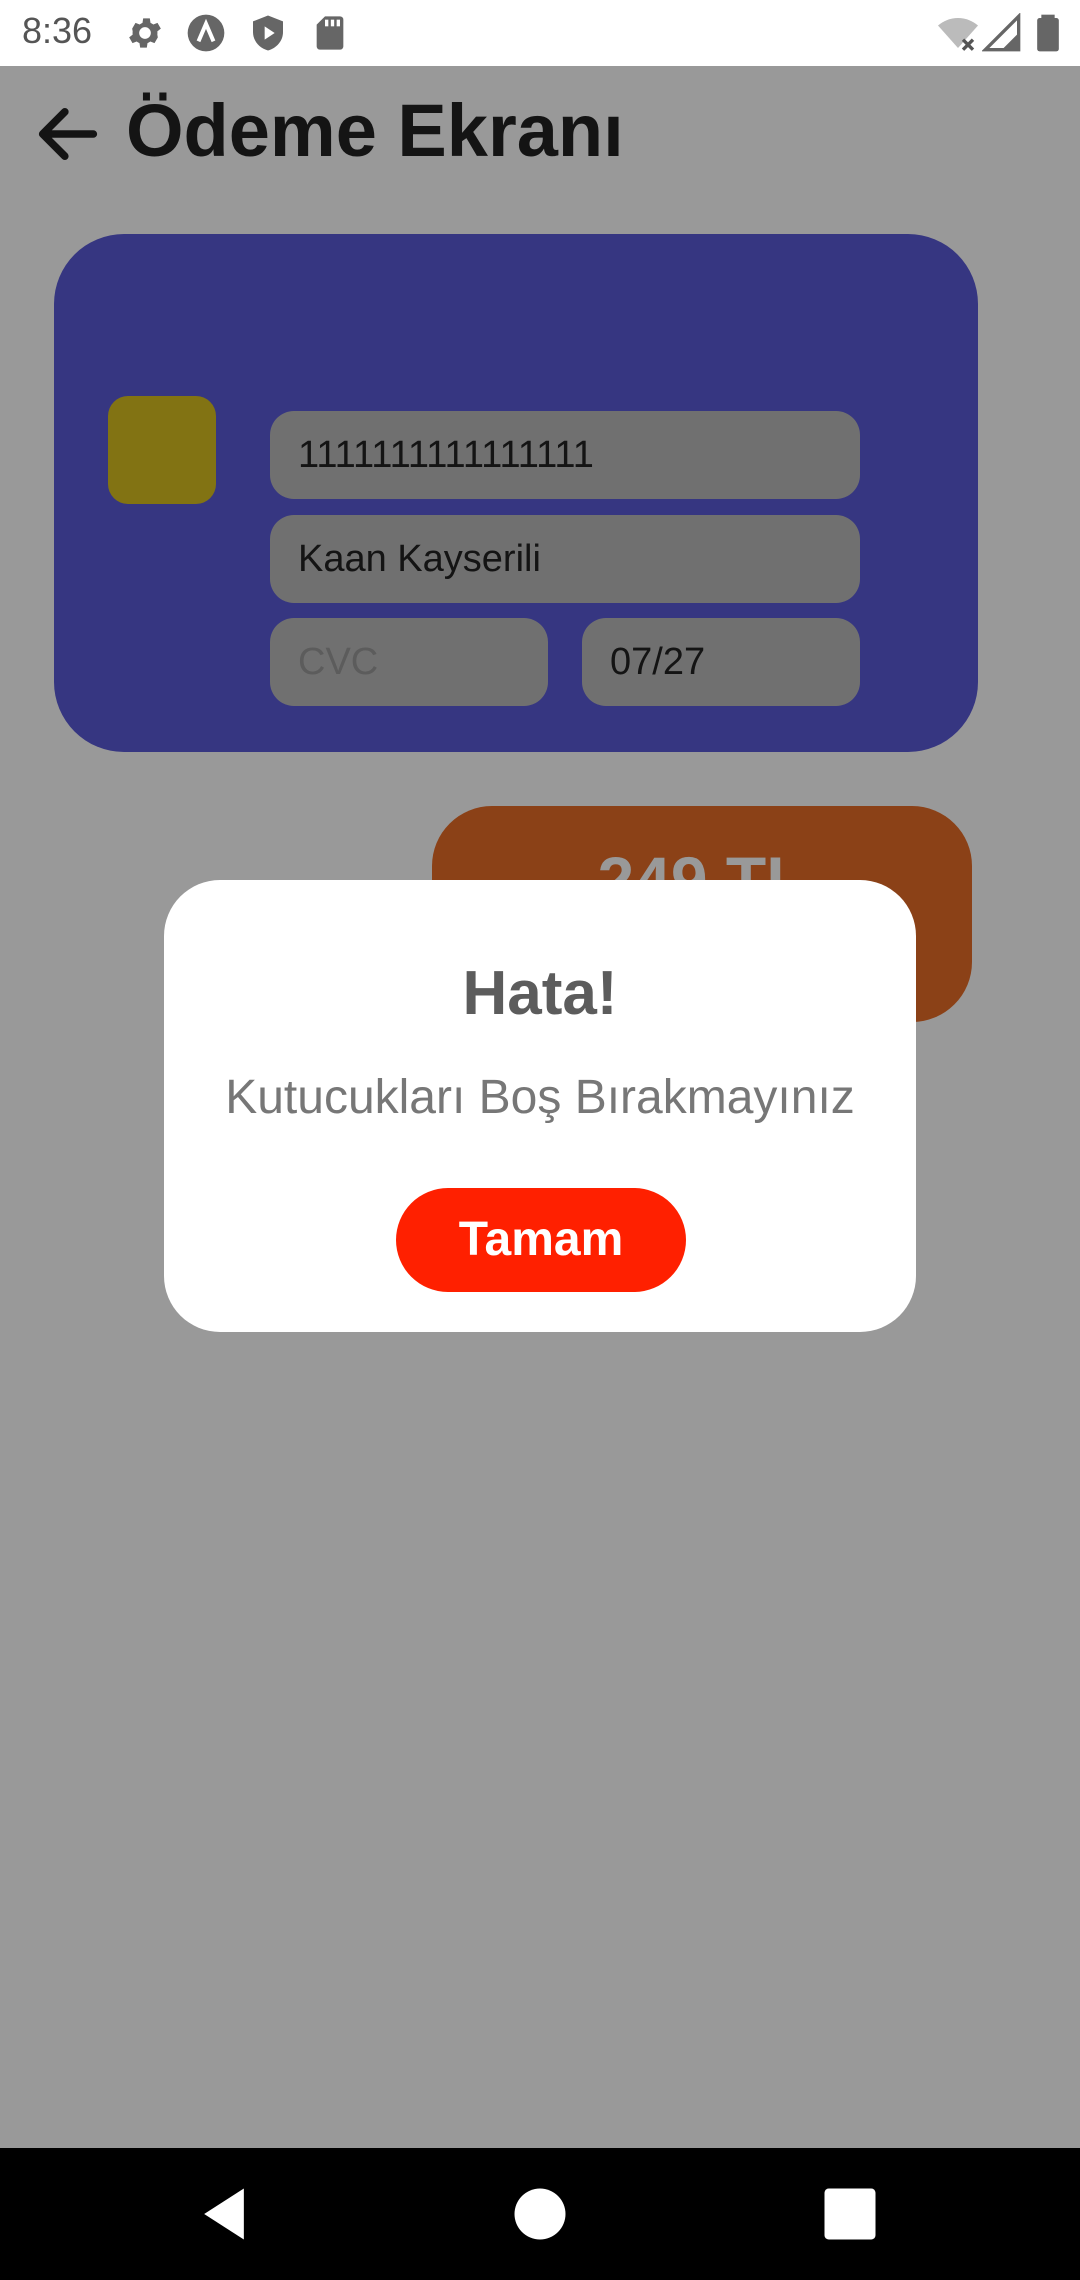 This screenshot has height=2280, width=1080. I want to click on gear-icon, so click(145, 33).